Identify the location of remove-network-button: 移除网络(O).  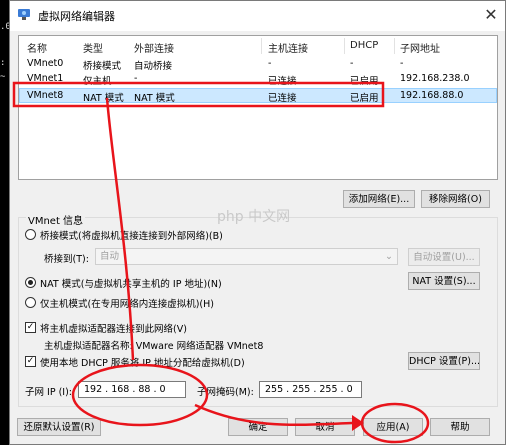
(455, 199).